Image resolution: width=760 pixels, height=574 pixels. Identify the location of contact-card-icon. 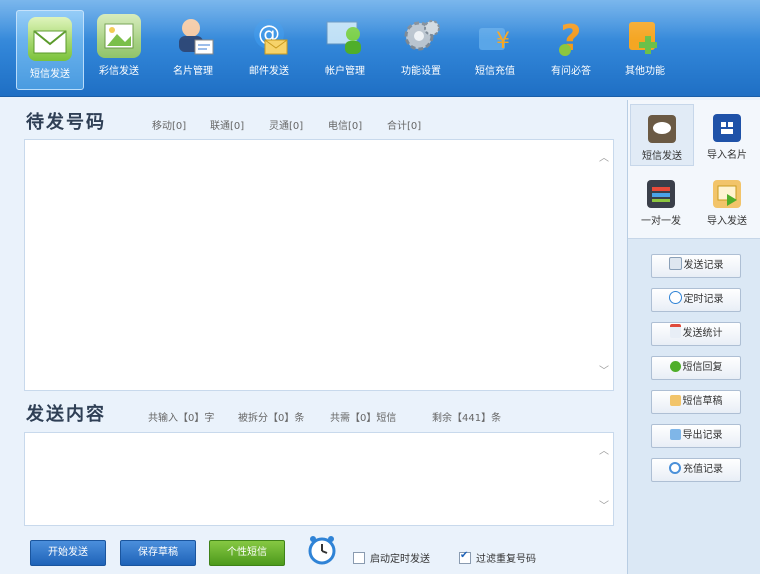
(193, 36).